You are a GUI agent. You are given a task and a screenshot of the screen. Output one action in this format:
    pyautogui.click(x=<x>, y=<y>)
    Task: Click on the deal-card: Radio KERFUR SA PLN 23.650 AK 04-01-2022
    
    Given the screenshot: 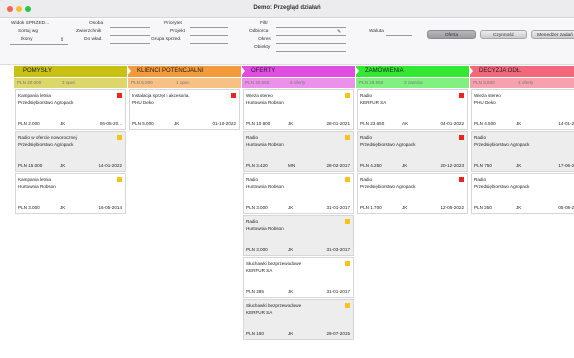 What is the action you would take?
    pyautogui.click(x=412, y=109)
    